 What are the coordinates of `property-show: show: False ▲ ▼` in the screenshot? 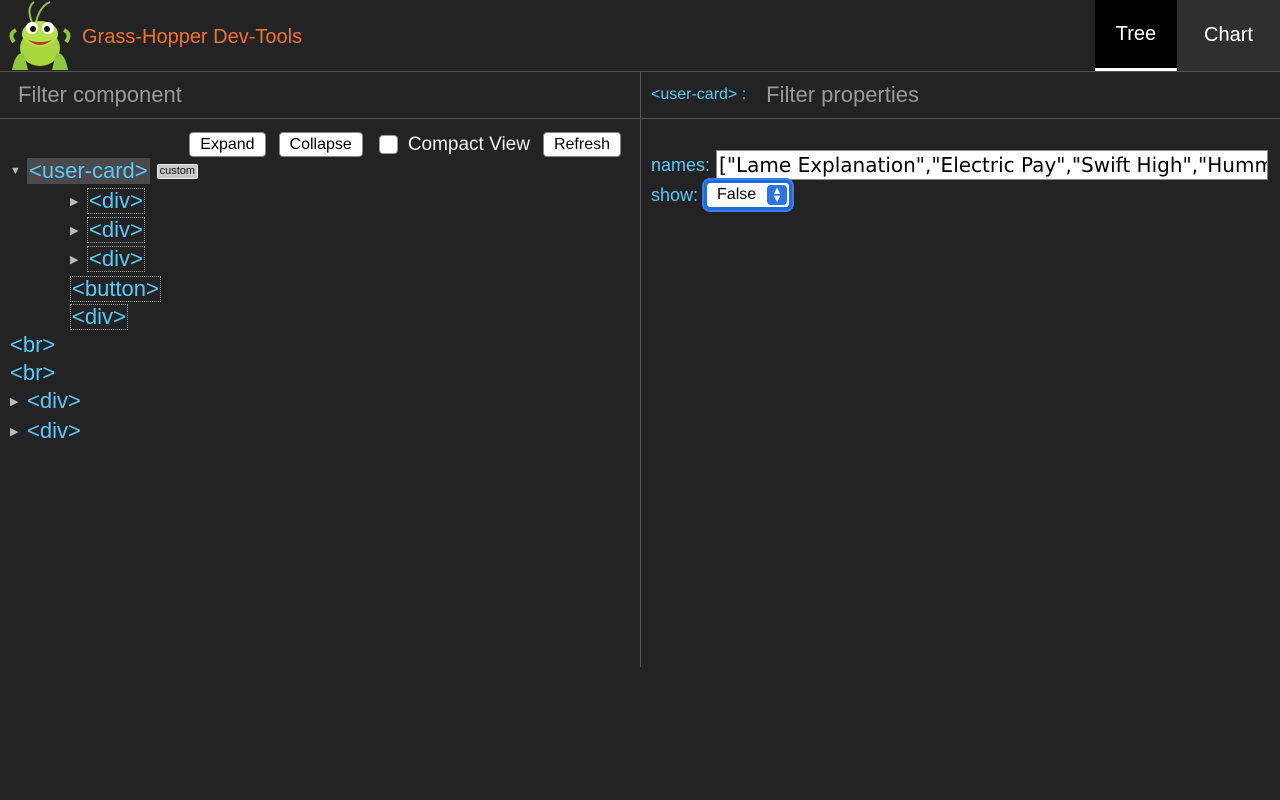 It's located at (722, 195).